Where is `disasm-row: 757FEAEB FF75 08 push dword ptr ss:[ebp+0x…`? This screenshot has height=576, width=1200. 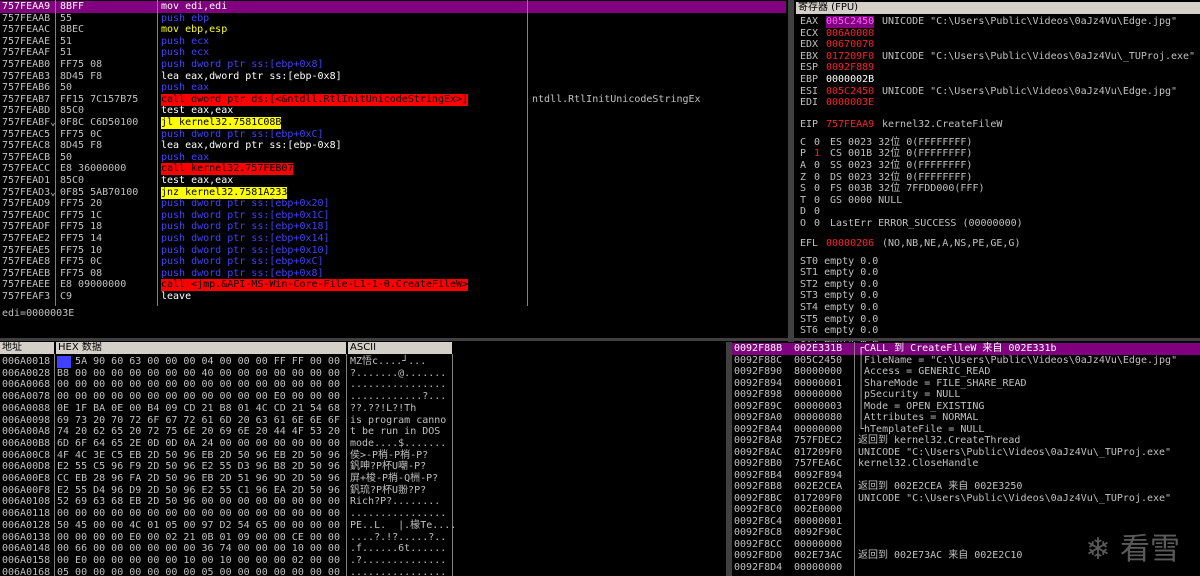
disasm-row: 757FEAEB FF75 08 push dword ptr ss:[ebp+0x… is located at coordinates (393, 274).